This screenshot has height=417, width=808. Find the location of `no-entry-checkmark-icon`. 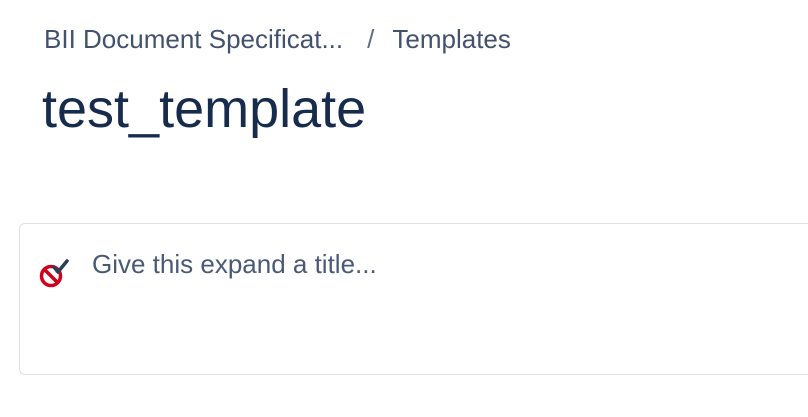

no-entry-checkmark-icon is located at coordinates (54, 274).